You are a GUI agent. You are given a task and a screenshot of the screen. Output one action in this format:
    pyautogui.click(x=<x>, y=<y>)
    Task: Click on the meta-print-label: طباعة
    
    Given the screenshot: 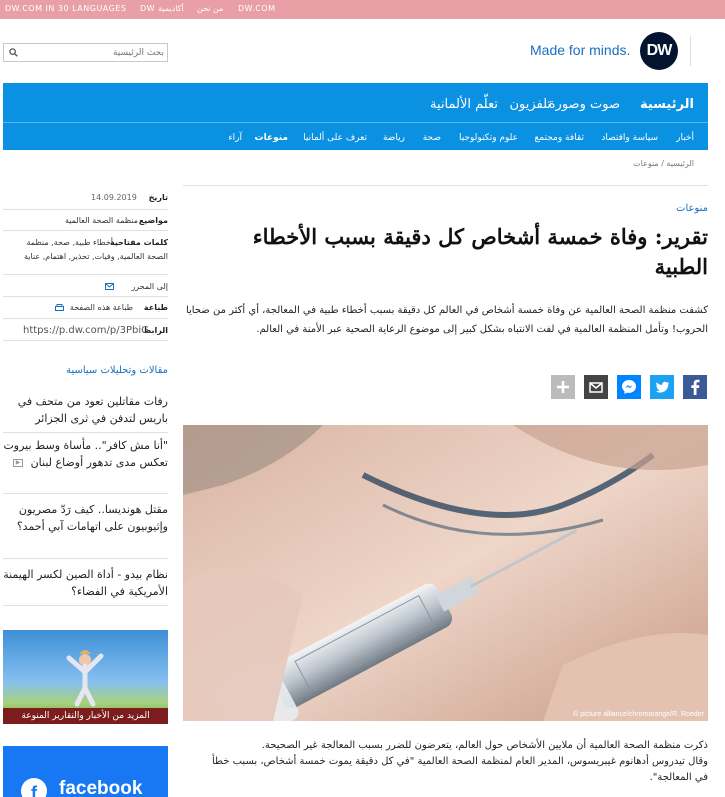 What is the action you would take?
    pyautogui.click(x=155, y=307)
    